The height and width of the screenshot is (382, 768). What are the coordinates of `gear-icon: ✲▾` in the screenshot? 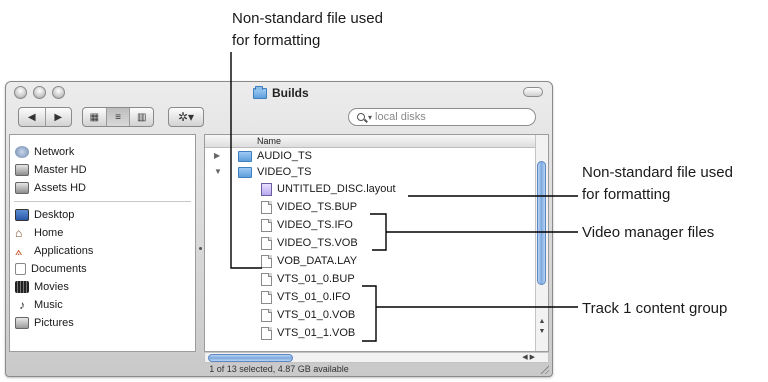 It's located at (186, 117).